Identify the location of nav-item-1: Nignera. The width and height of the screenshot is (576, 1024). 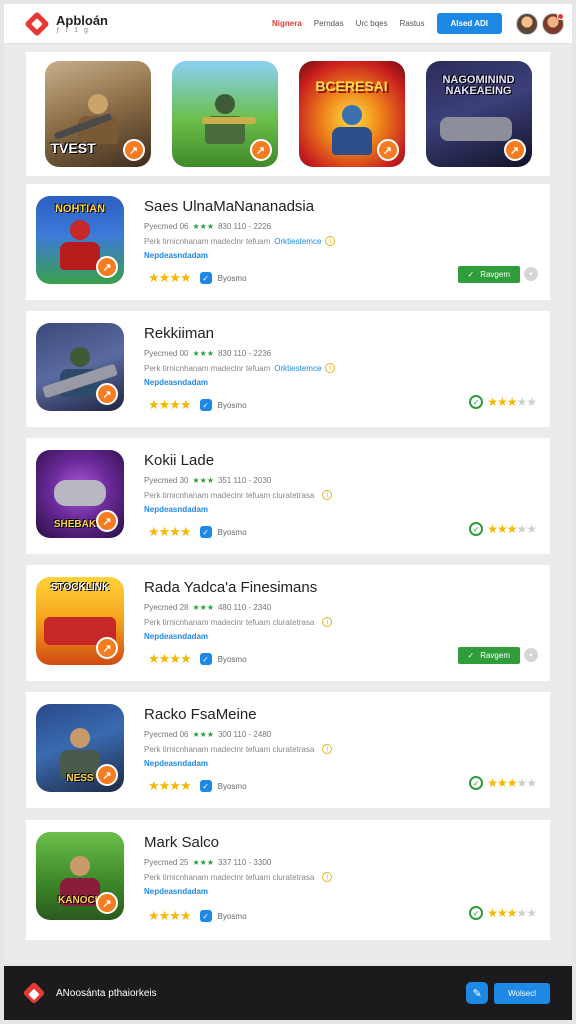
(287, 23).